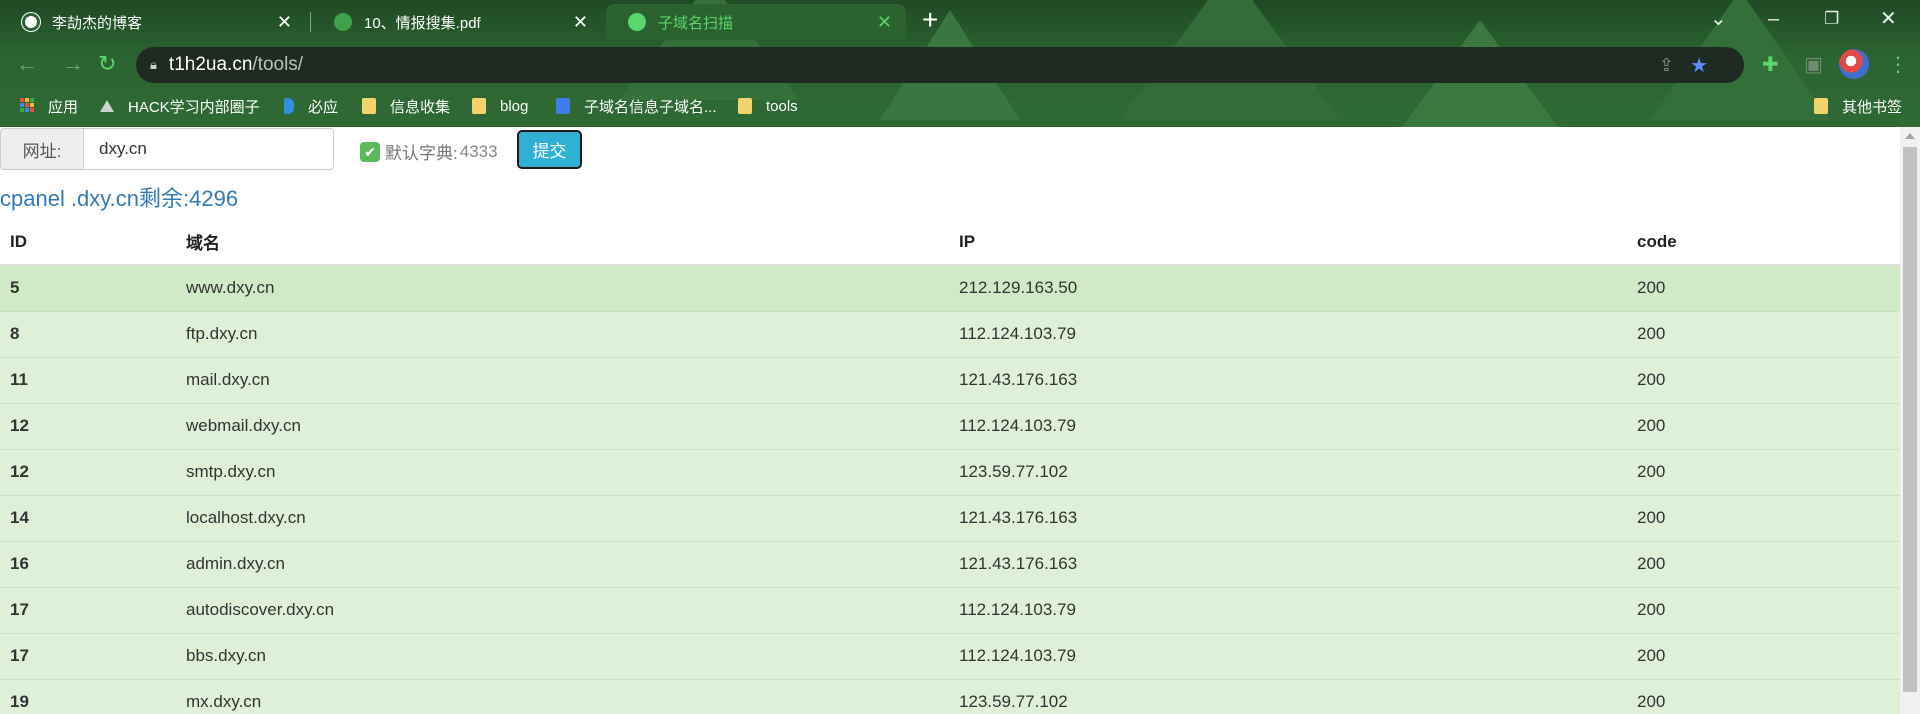  What do you see at coordinates (1854, 64) in the screenshot?
I see `profile-avatar` at bounding box center [1854, 64].